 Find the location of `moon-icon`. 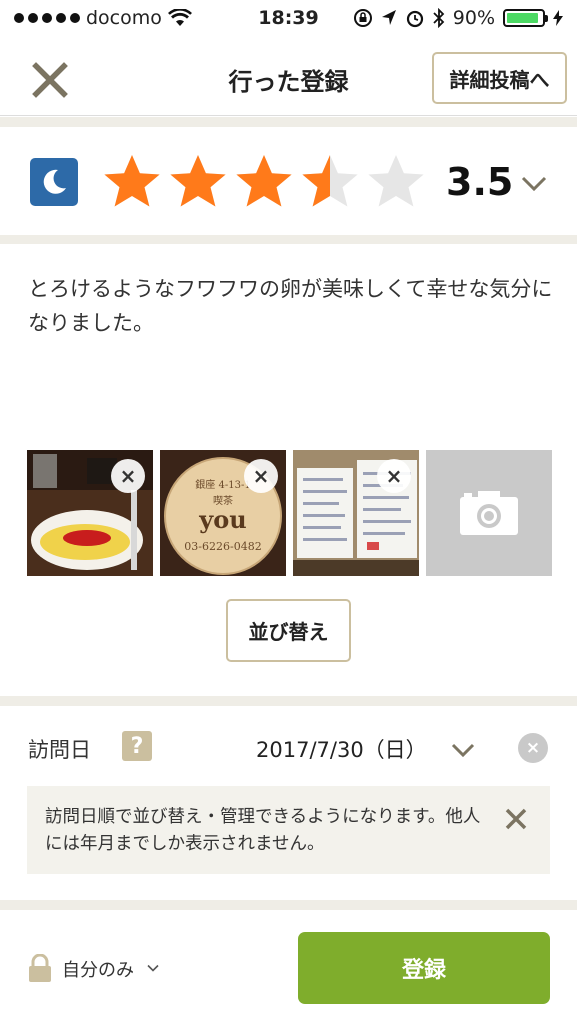

moon-icon is located at coordinates (54, 182).